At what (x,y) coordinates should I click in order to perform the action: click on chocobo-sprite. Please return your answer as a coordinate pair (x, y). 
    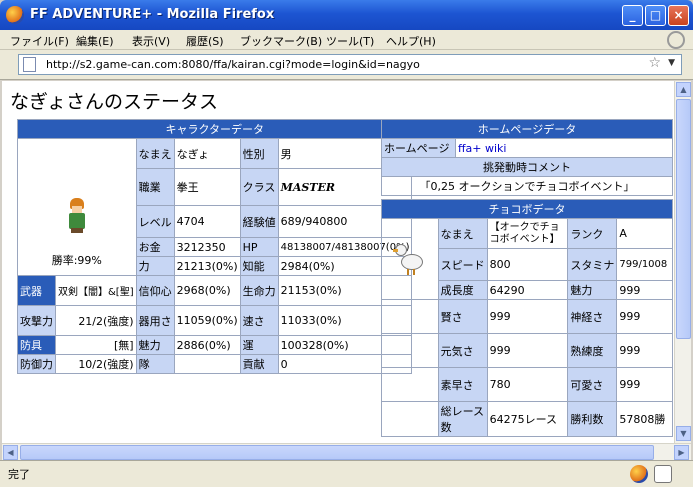
    Looking at the image, I should click on (409, 259).